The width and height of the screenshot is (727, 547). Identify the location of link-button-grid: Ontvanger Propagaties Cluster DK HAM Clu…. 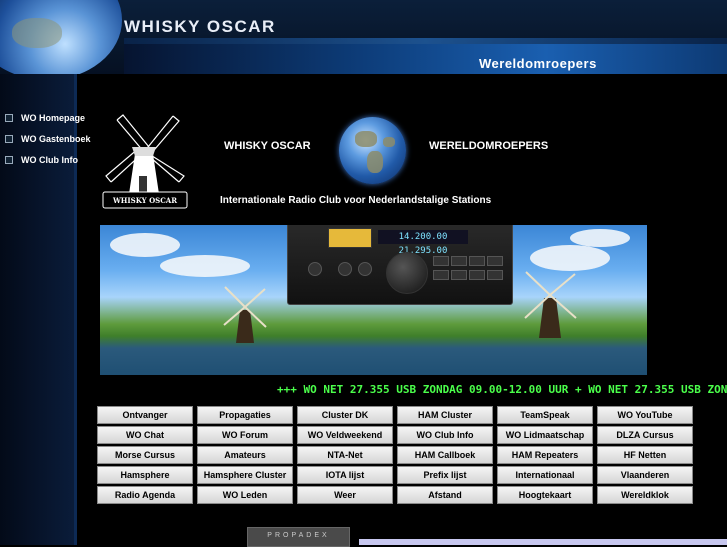
(395, 455).